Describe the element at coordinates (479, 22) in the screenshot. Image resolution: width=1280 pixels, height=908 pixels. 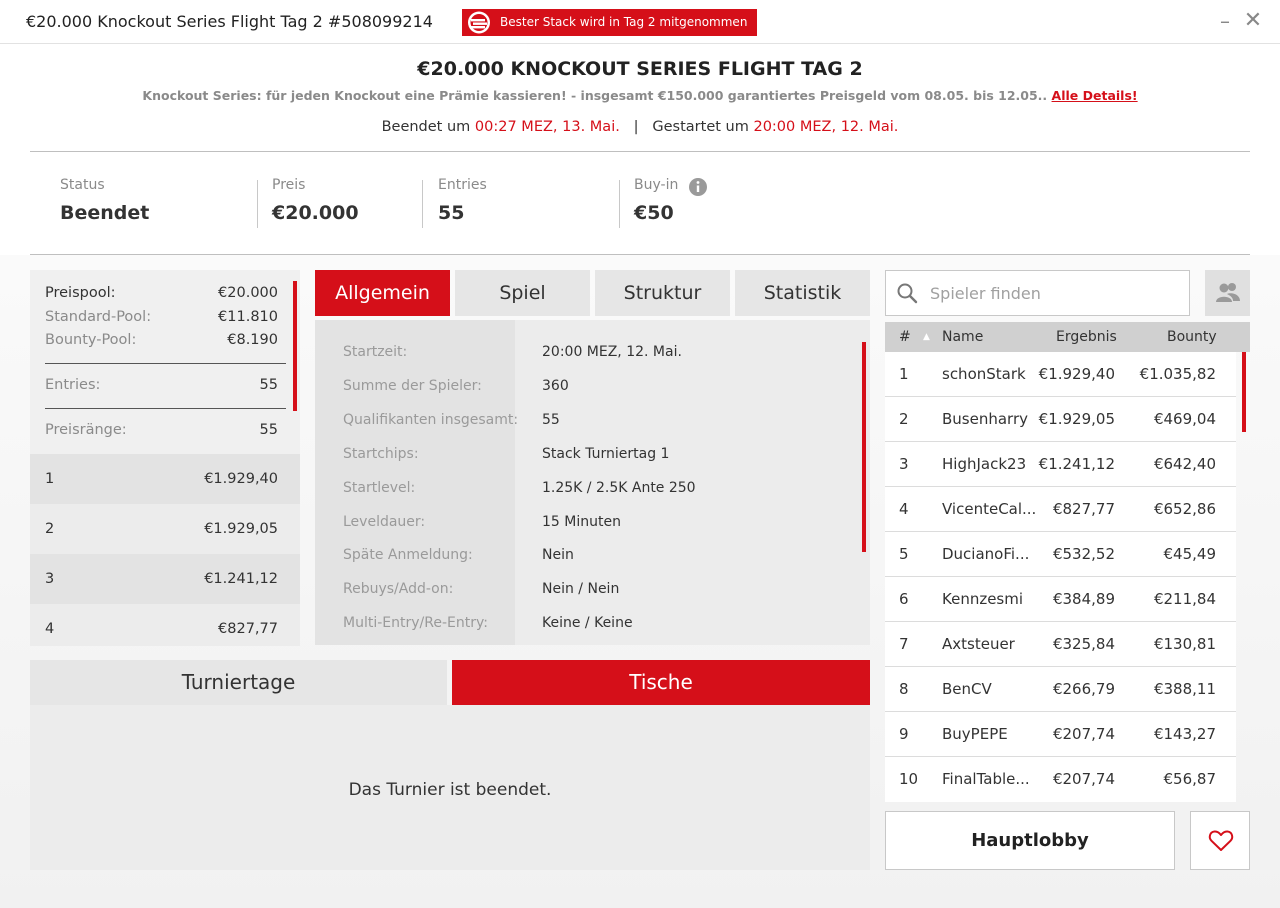
I see `chip-stack-icon` at that location.